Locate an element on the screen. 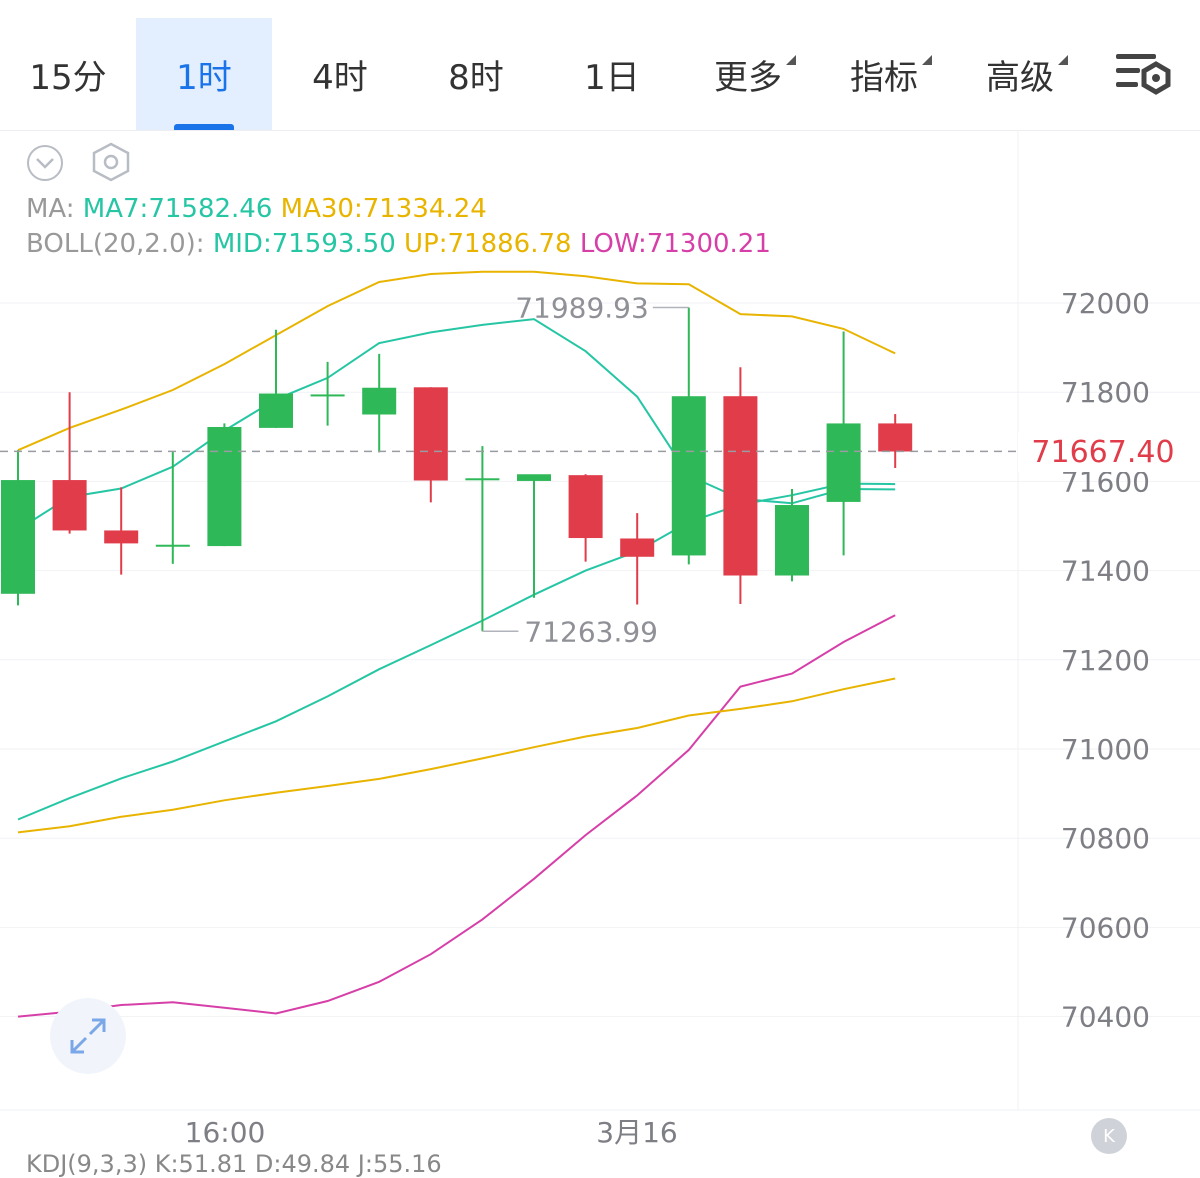  tab-label: 1时 is located at coordinates (204, 77).